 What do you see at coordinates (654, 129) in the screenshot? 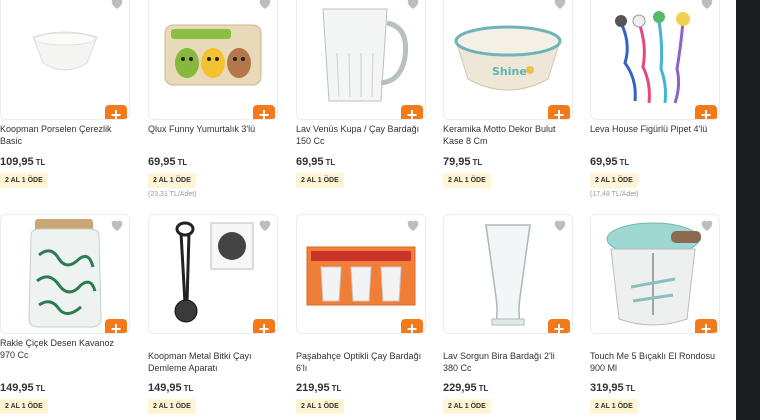
I see `product-name: Leva House Figürlü Pipet 4'lü` at bounding box center [654, 129].